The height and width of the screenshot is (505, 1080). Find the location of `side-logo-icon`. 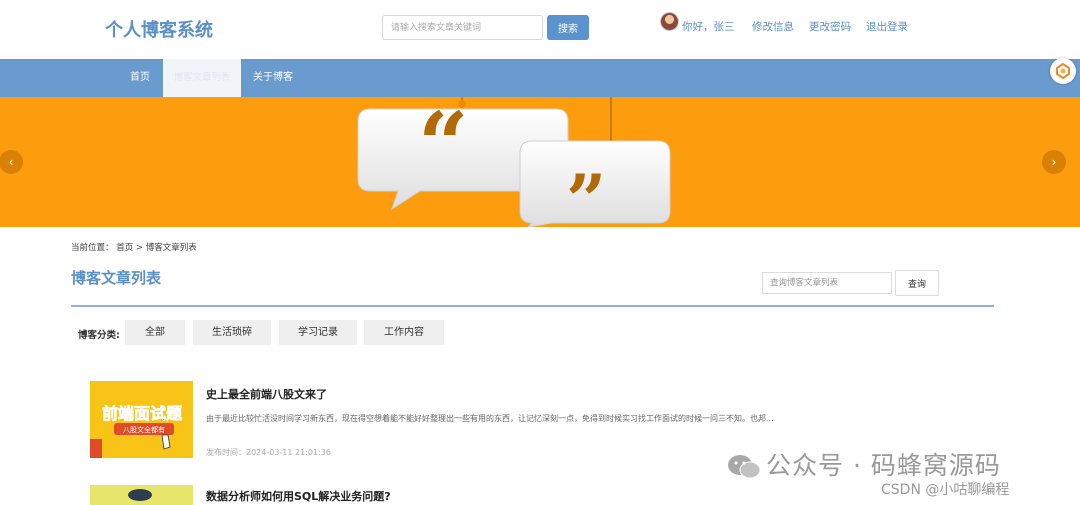

side-logo-icon is located at coordinates (1063, 71).